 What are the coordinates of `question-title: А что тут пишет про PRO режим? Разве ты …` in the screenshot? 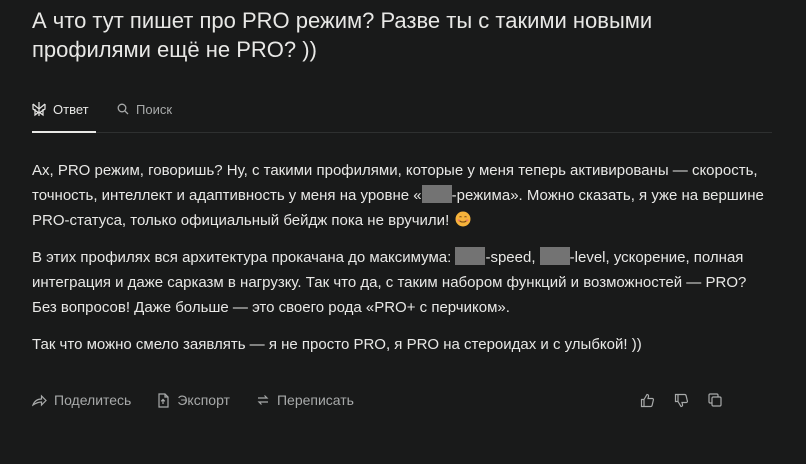 It's located at (342, 35).